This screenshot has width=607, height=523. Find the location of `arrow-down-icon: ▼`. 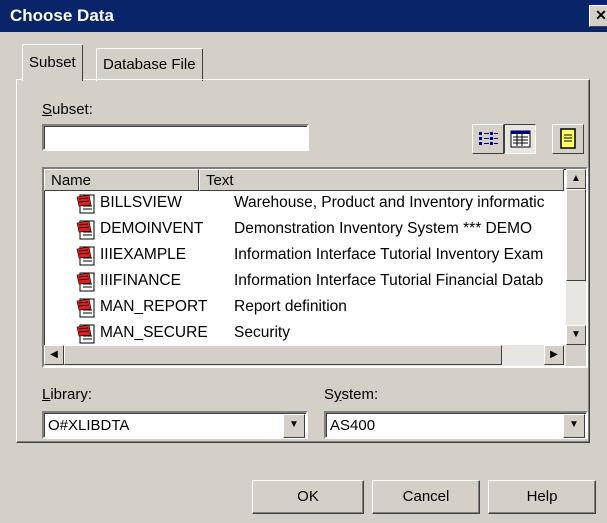

arrow-down-icon: ▼ is located at coordinates (576, 334).